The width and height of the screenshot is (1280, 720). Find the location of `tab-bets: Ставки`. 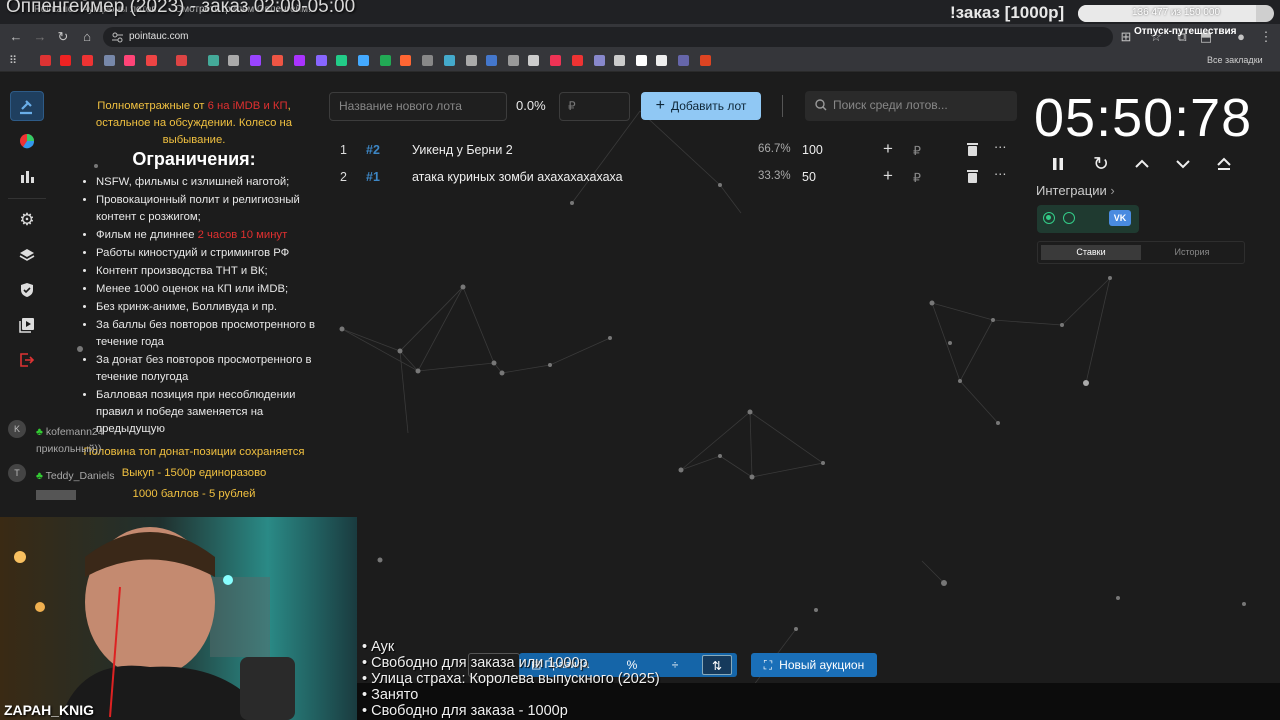

tab-bets: Ставки is located at coordinates (1091, 252).